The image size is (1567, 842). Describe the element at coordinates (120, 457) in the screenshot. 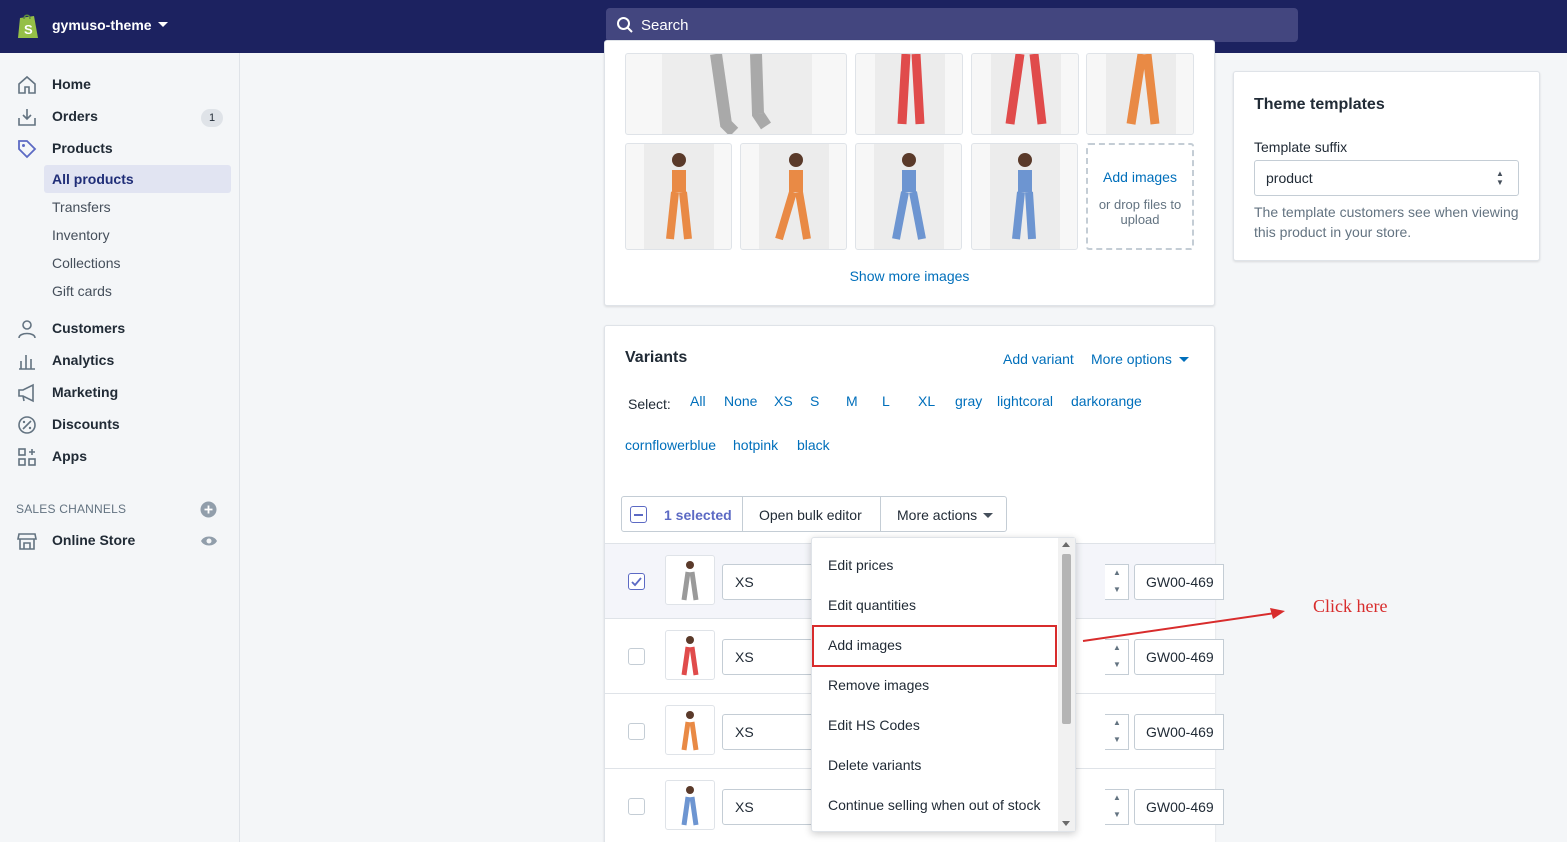

I see `sidebar-item-apps: Apps` at that location.